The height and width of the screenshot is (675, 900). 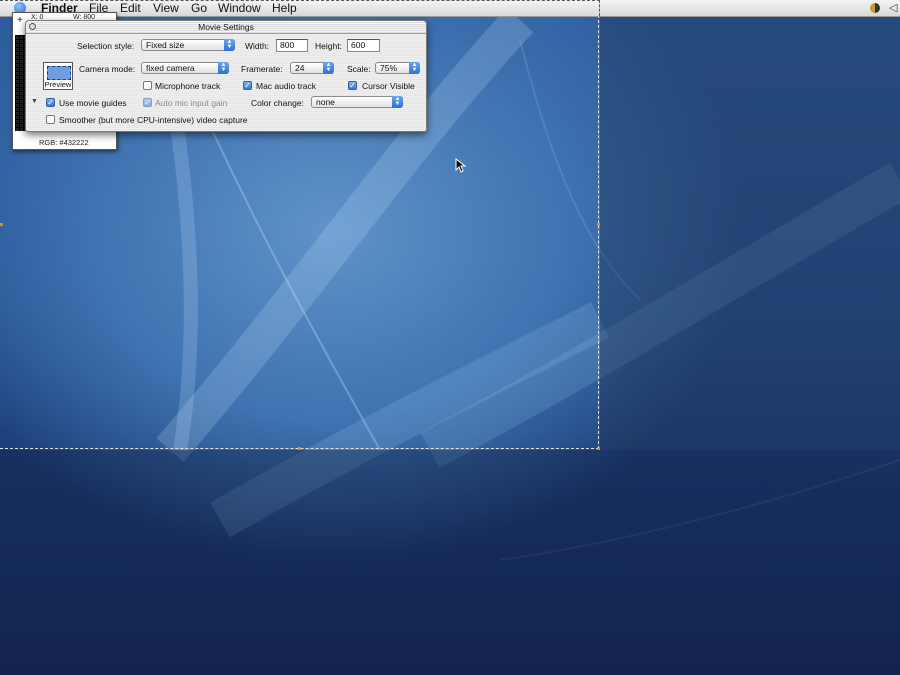 I want to click on window-titlebar: Movie Settings, so click(x=226, y=27).